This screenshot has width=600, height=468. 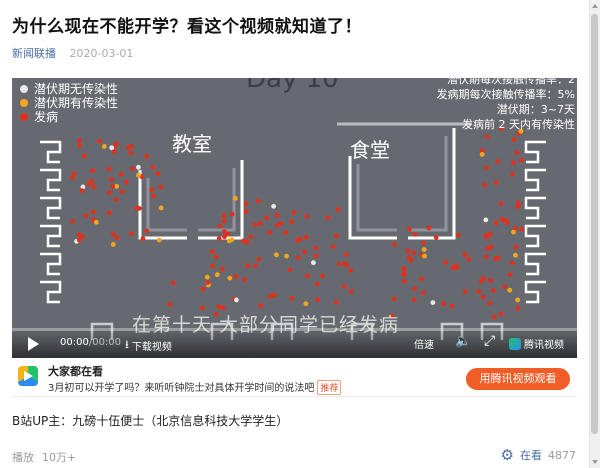 What do you see at coordinates (148, 345) in the screenshot?
I see `download-button: ⭳ 下载视频` at bounding box center [148, 345].